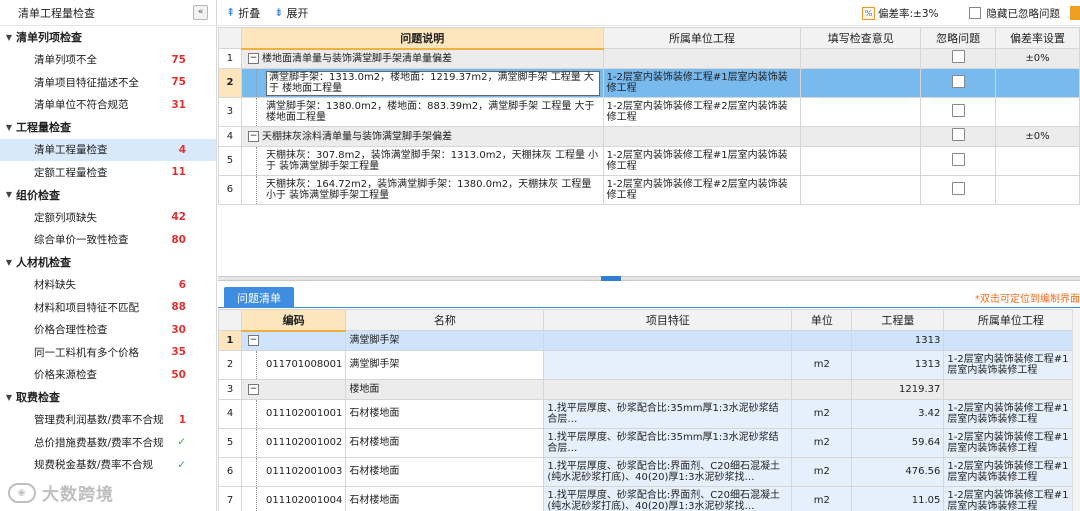  I want to click on sidebar-item: 价格合理性检查 30, so click(108, 330).